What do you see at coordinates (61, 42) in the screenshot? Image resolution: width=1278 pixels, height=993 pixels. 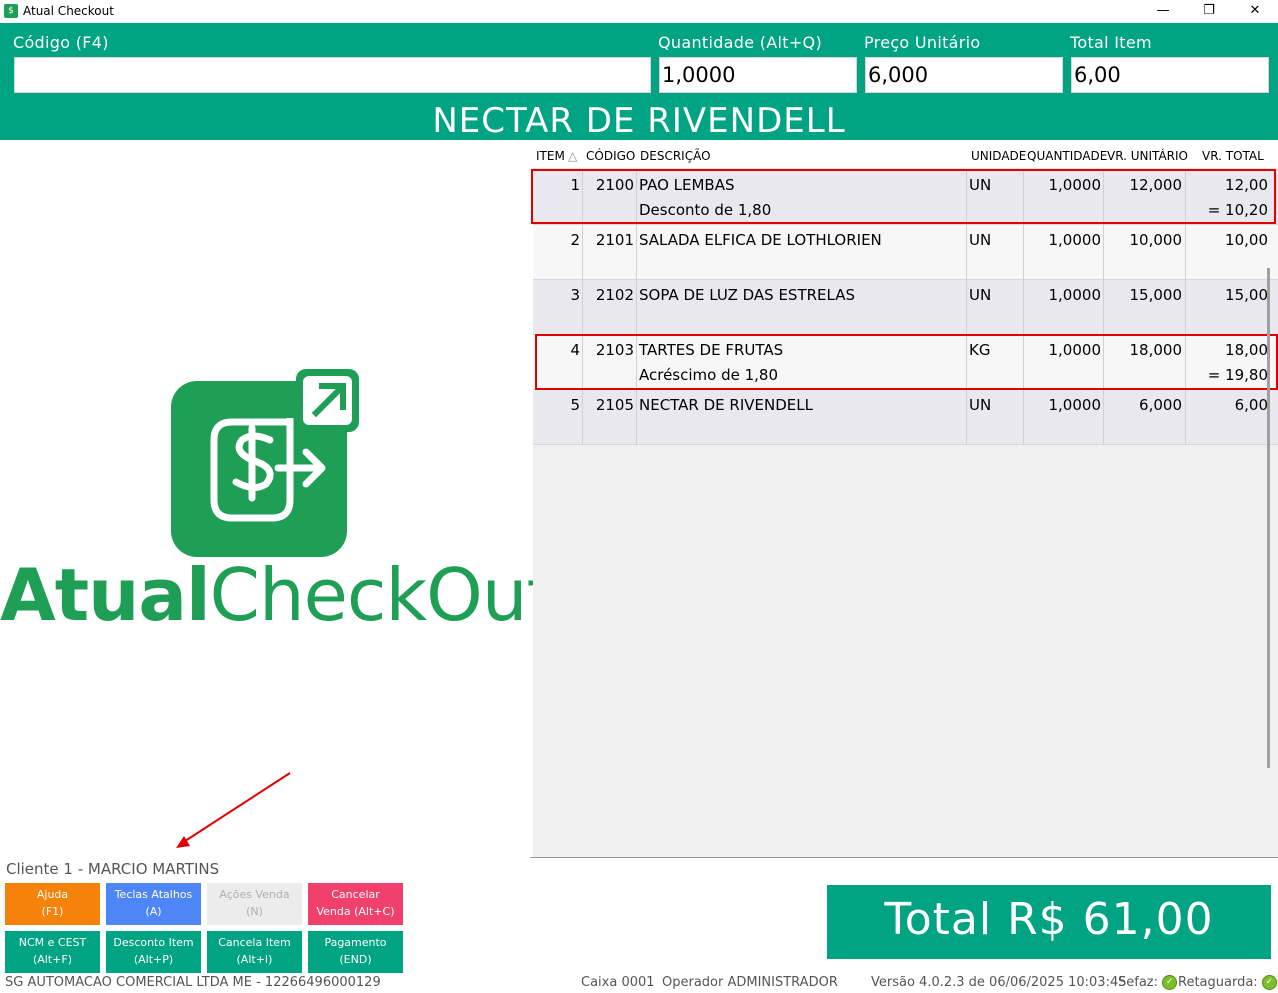 I see `codigo-label: Código (F4)` at bounding box center [61, 42].